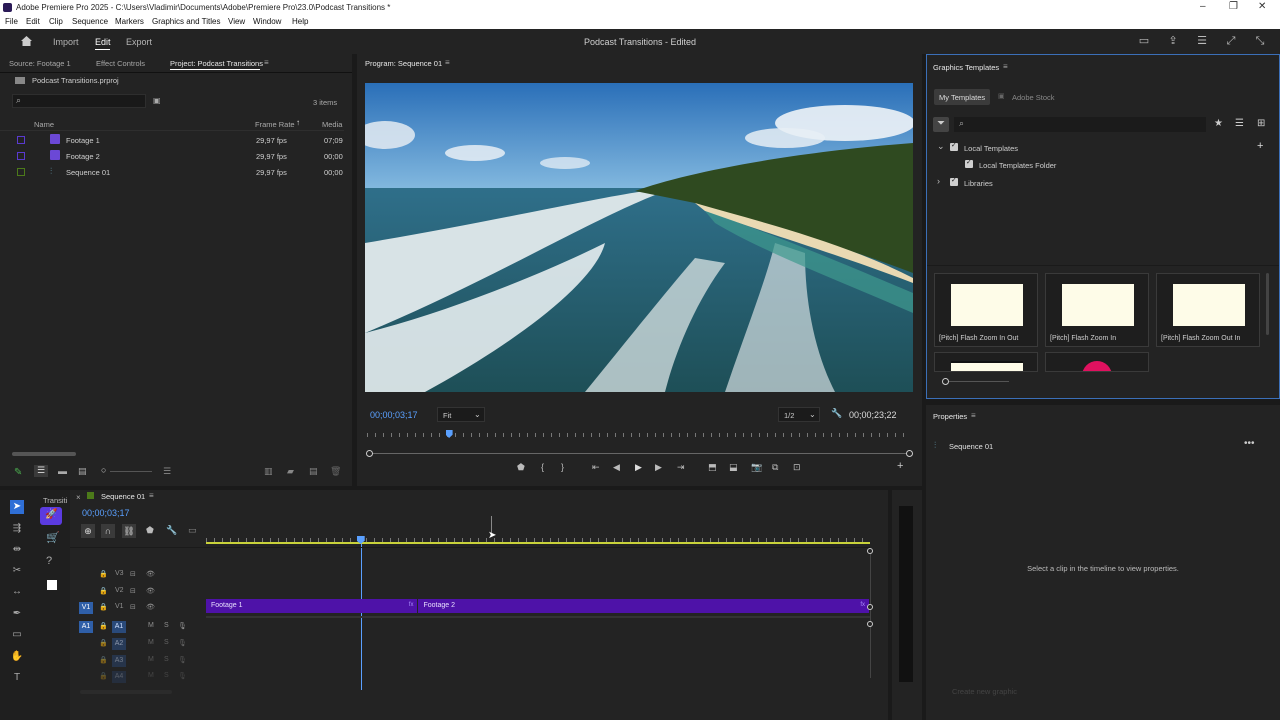 The height and width of the screenshot is (720, 1280). What do you see at coordinates (88, 531) in the screenshot?
I see `nest-icon: ⊕` at bounding box center [88, 531].